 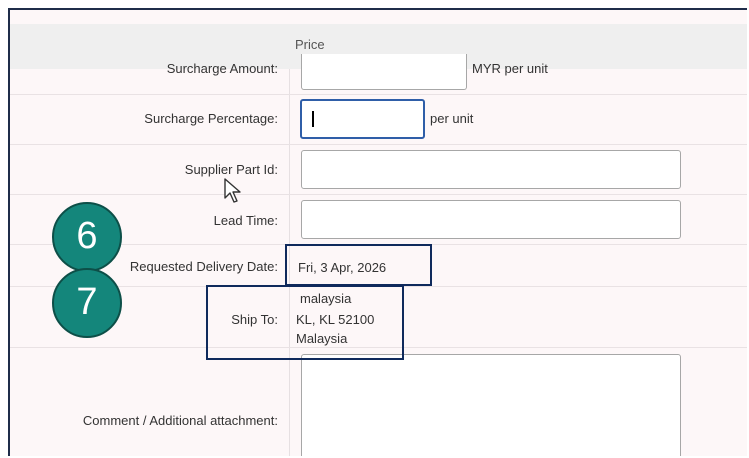 What do you see at coordinates (231, 169) in the screenshot?
I see `supplier-part-id-label: Supplier Part Id:` at bounding box center [231, 169].